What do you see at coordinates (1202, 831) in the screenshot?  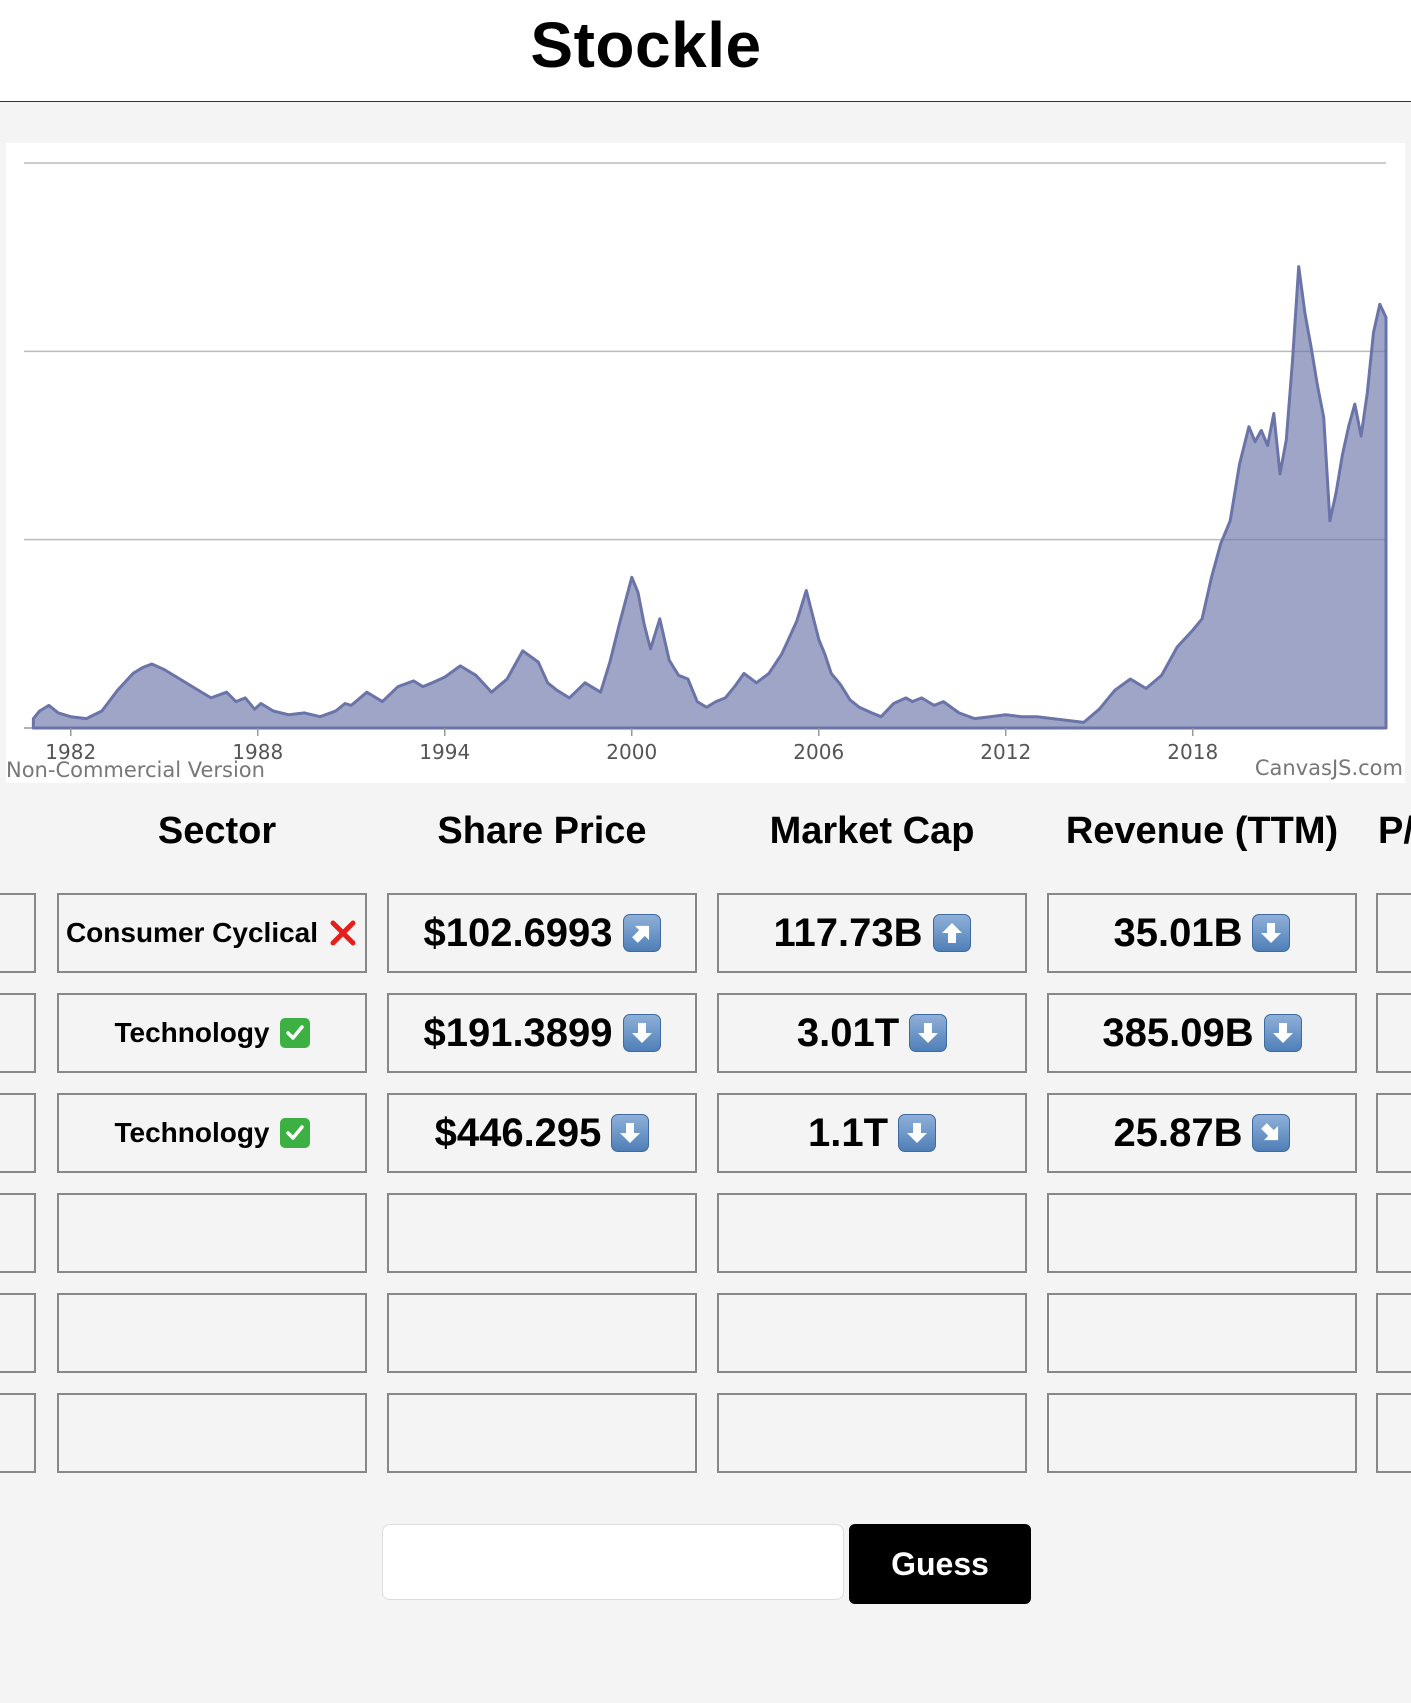 I see `column-header: Revenue (TTM)` at bounding box center [1202, 831].